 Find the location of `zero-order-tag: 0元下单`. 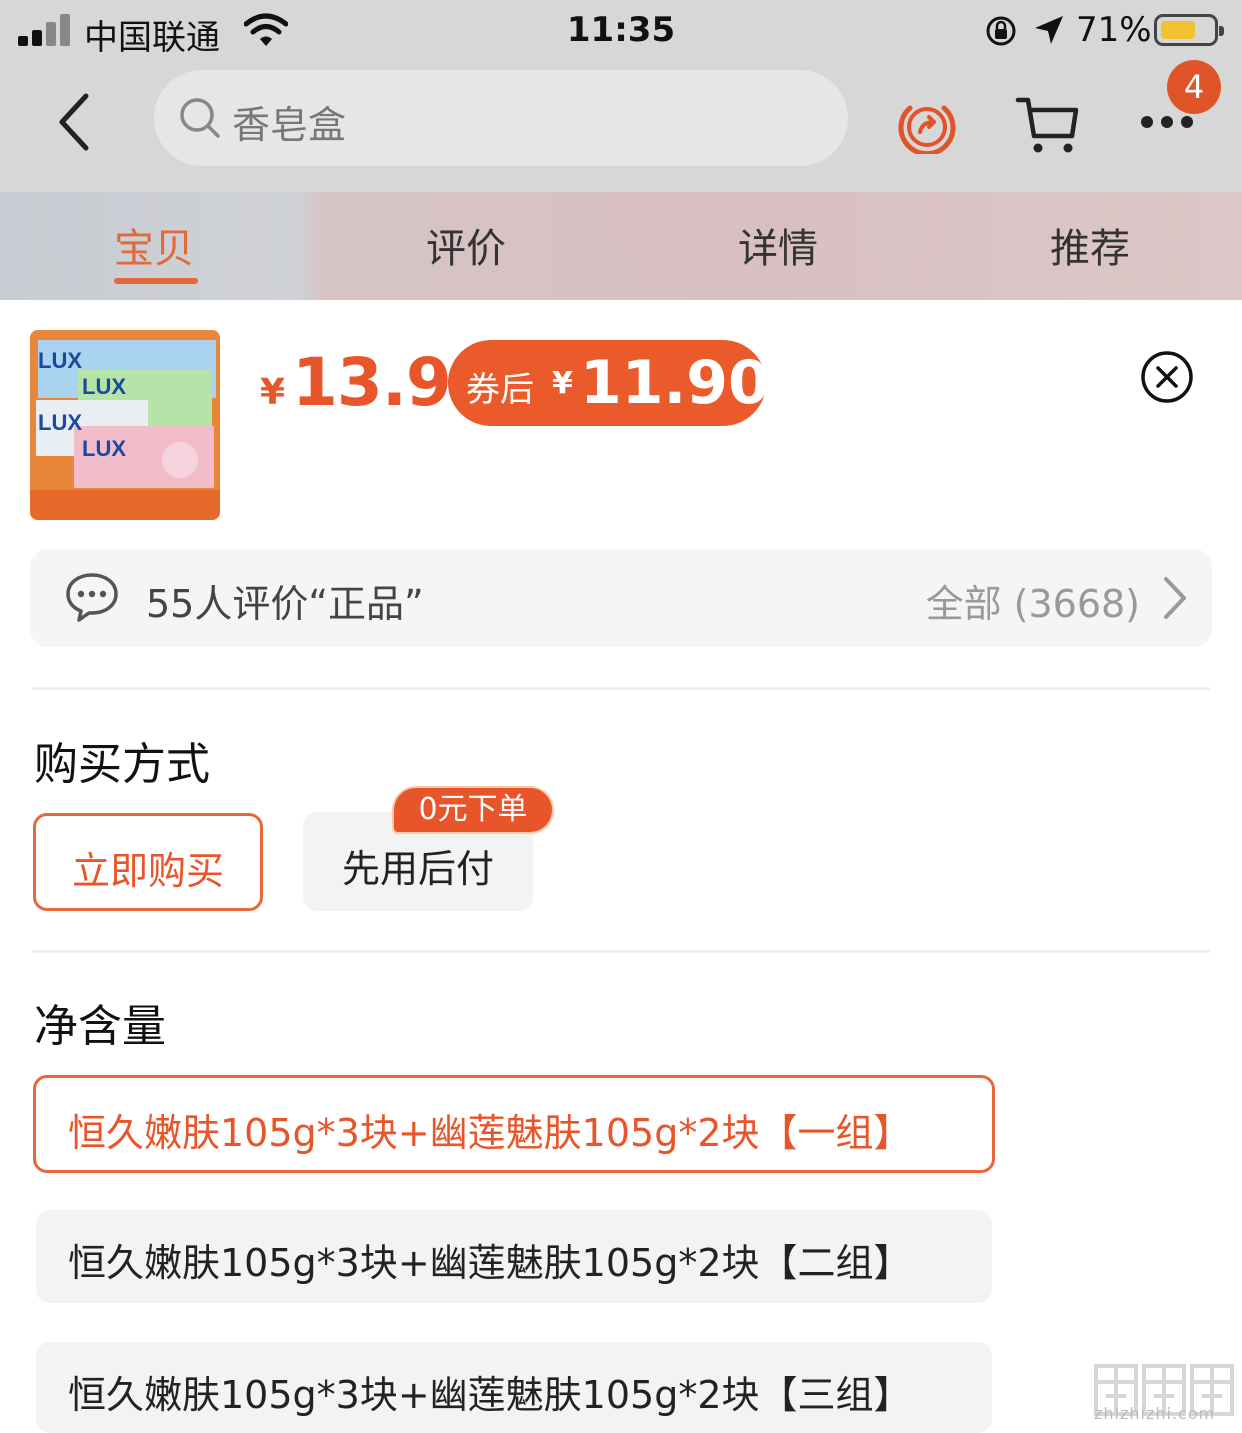

zero-order-tag: 0元下单 is located at coordinates (473, 810).